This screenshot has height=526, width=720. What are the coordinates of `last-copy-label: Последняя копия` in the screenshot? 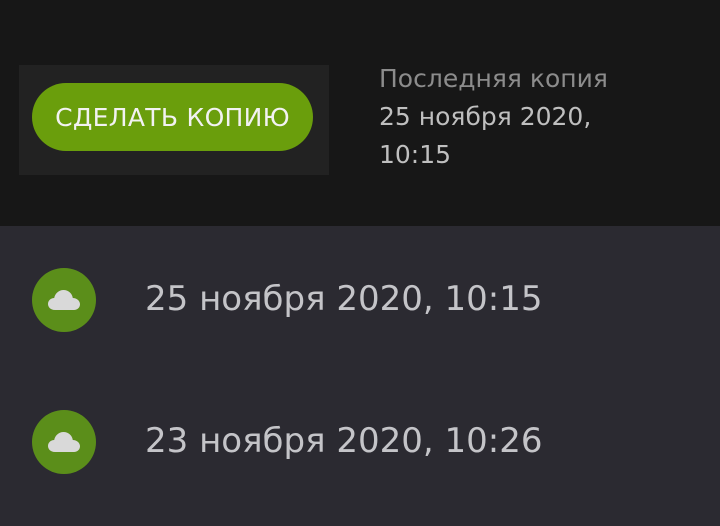 It's located at (493, 78).